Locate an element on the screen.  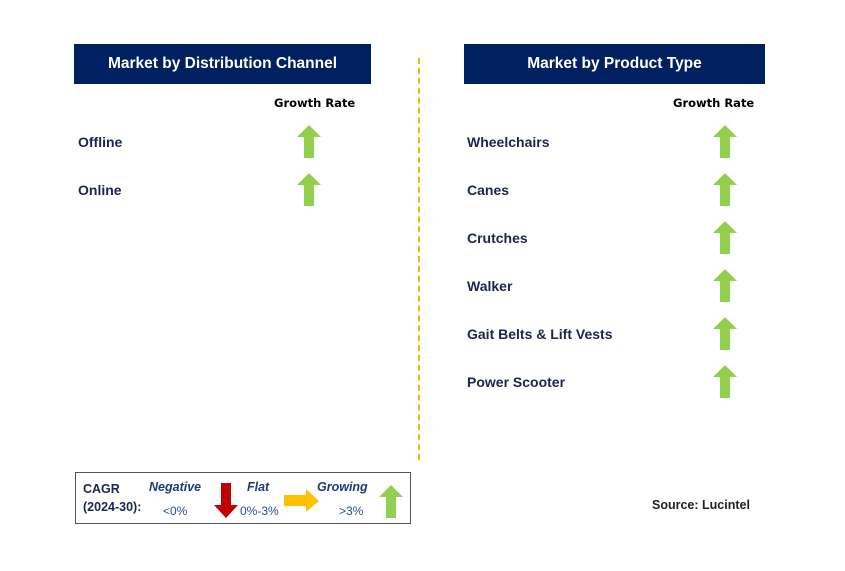
row-label: Power Scooter is located at coordinates (516, 382).